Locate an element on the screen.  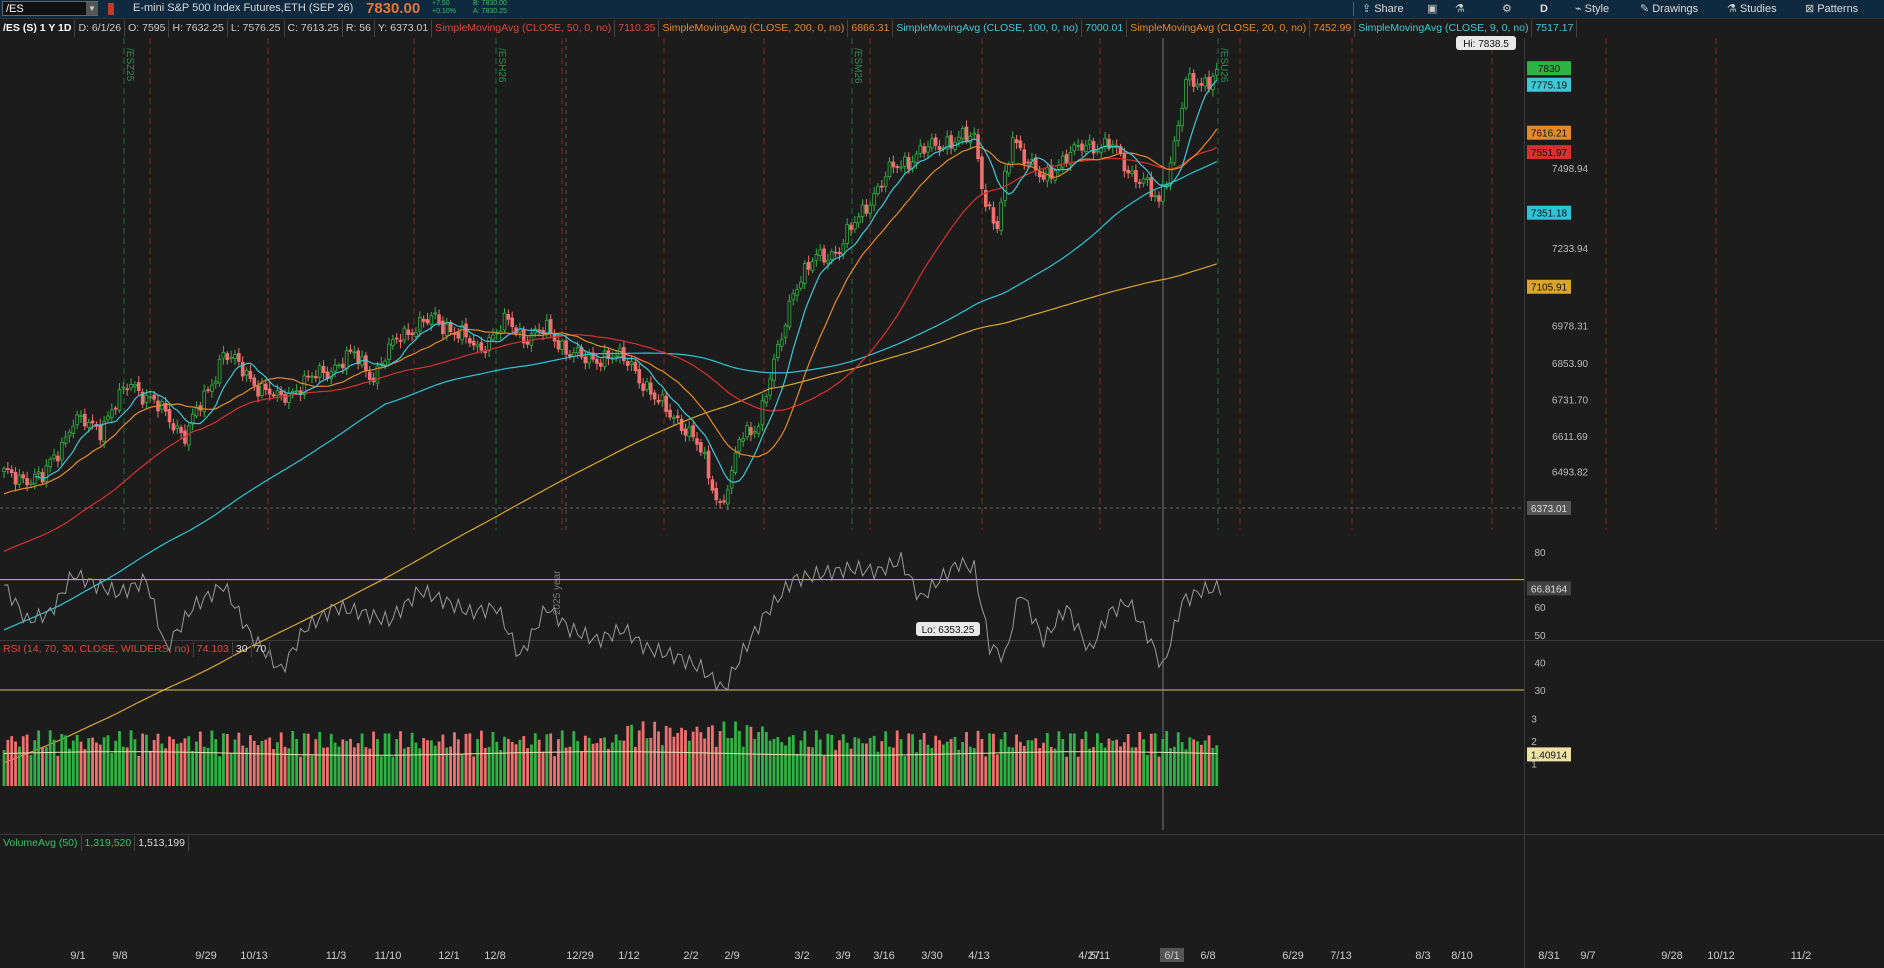
rsi-hi: 70 is located at coordinates (261, 649).